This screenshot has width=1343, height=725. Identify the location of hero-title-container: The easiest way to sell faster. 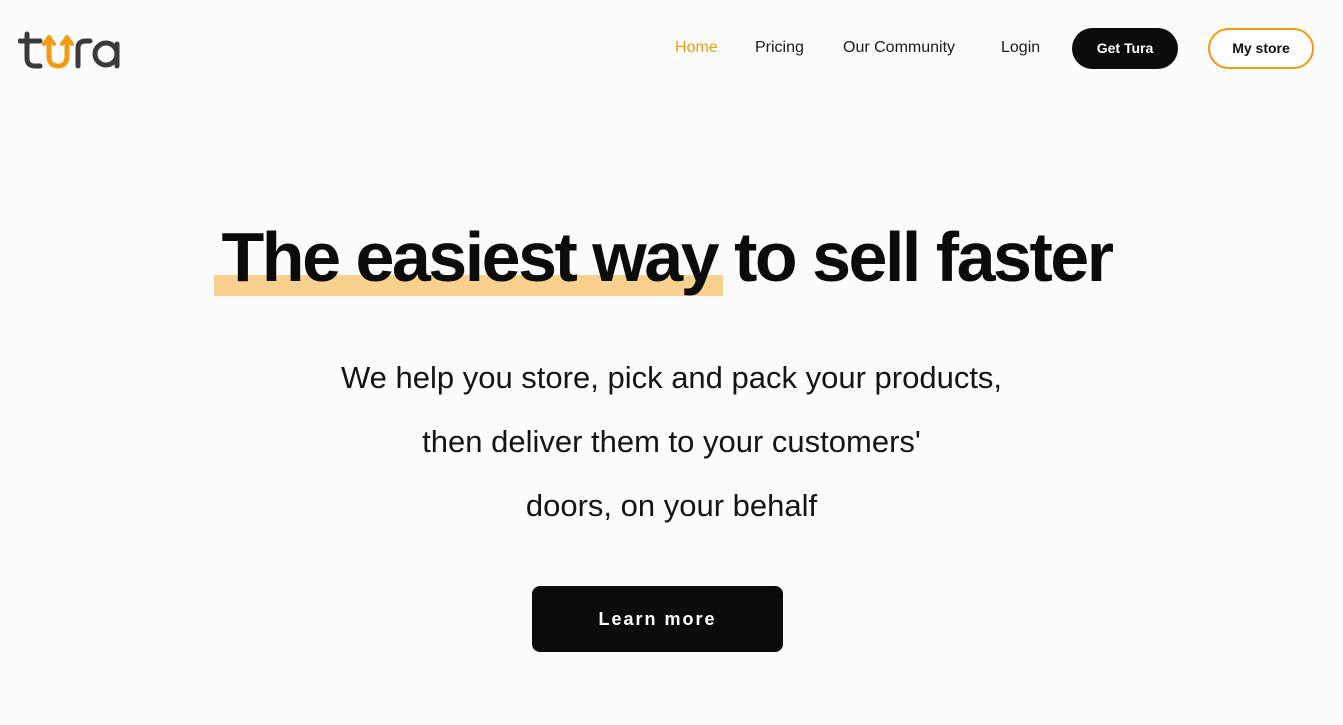
(671, 257).